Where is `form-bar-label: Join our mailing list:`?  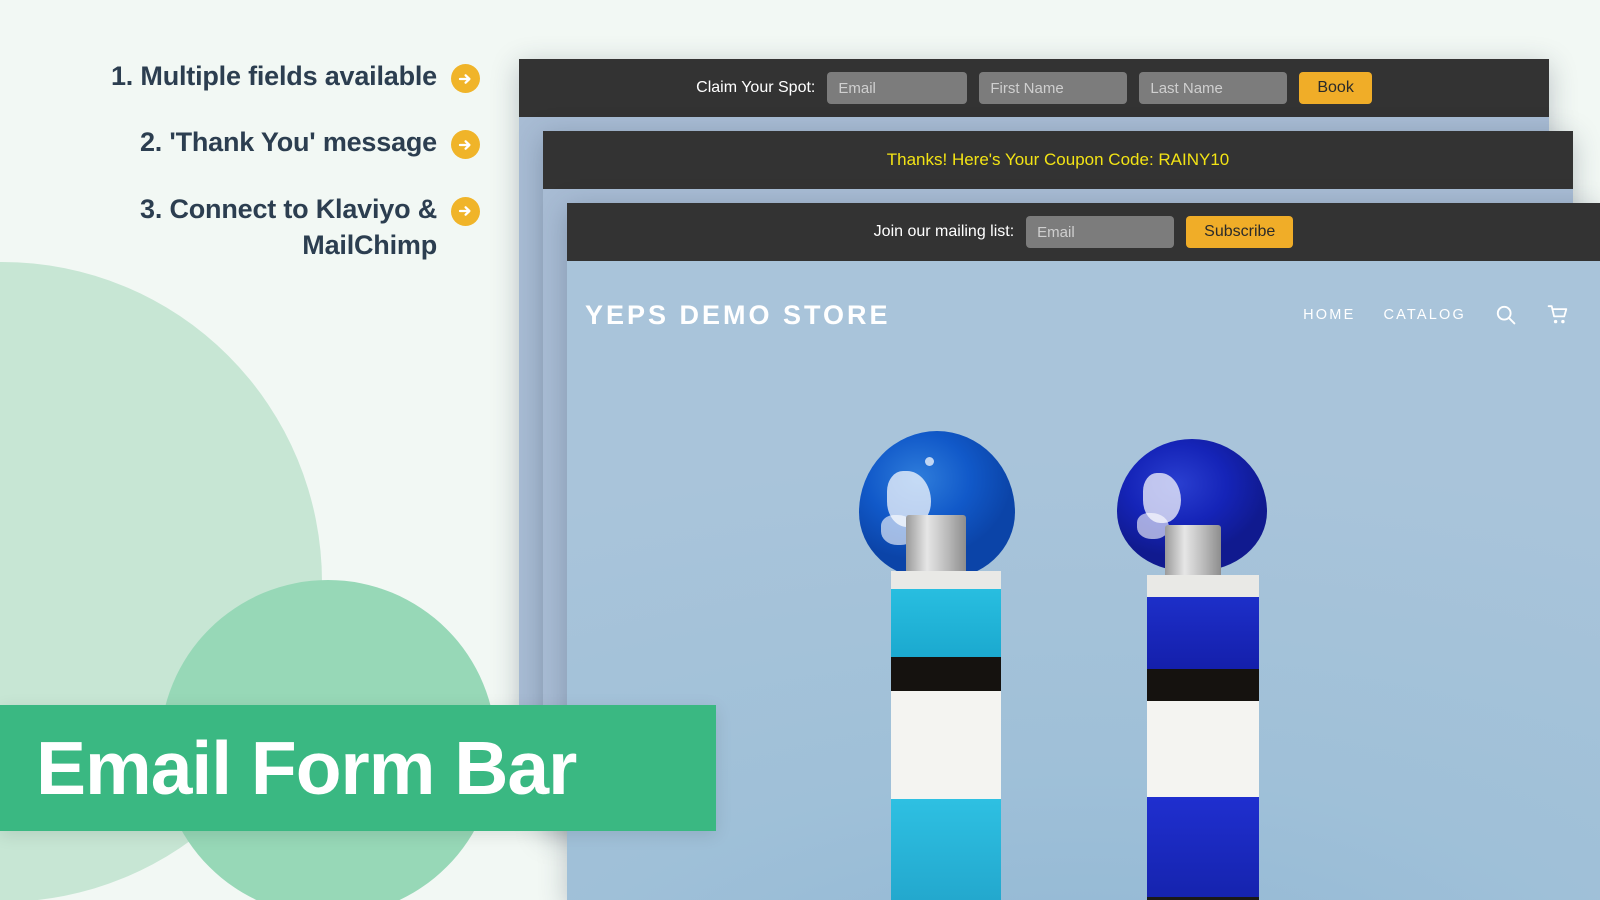
form-bar-label: Join our mailing list: is located at coordinates (944, 231).